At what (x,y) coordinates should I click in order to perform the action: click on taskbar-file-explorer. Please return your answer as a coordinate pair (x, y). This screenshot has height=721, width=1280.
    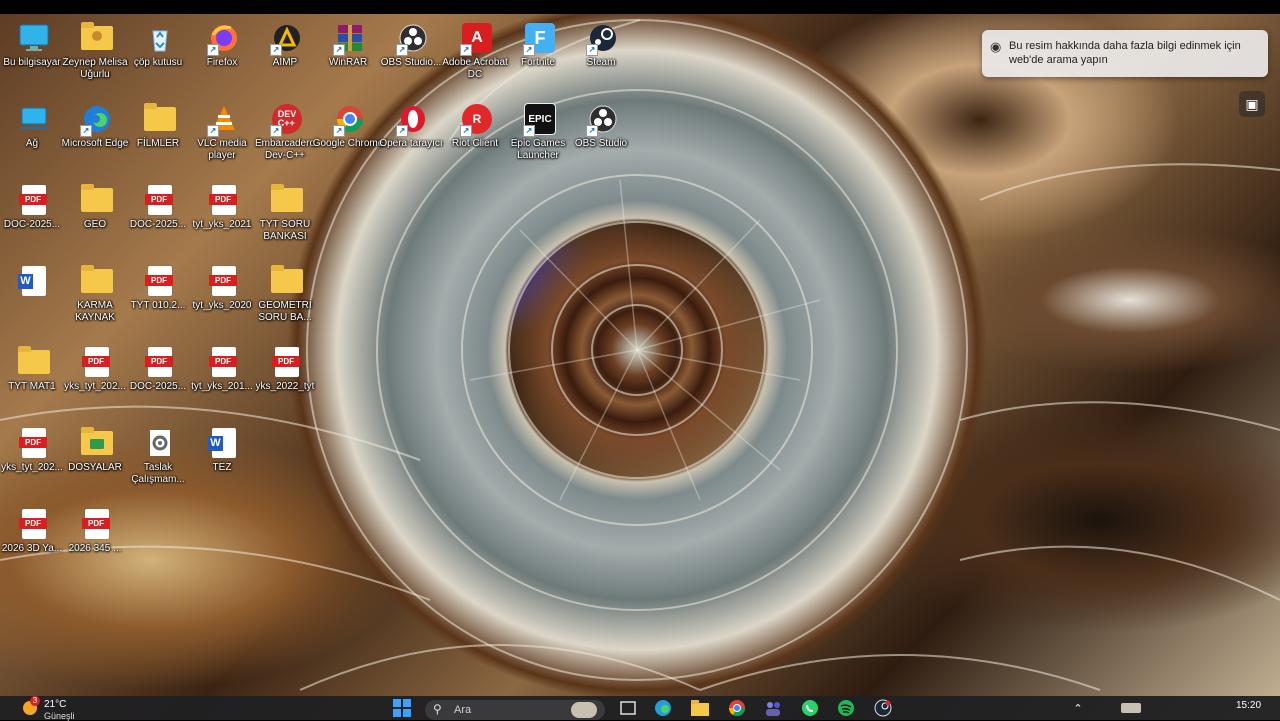
    Looking at the image, I should click on (700, 708).